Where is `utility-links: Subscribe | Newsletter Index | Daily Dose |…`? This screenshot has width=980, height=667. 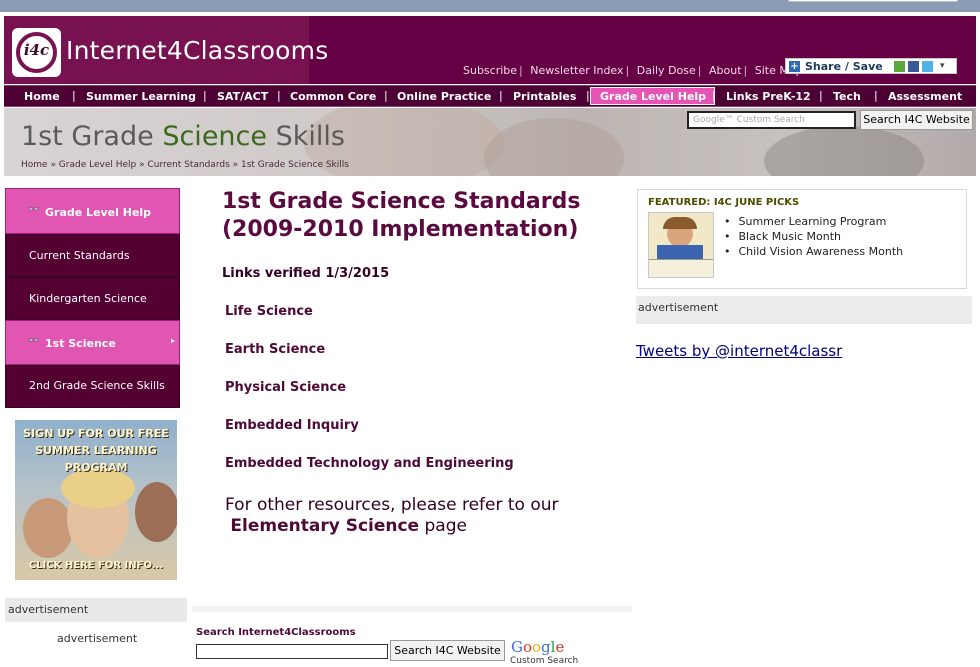 utility-links: Subscribe | Newsletter Index | Daily Dose |… is located at coordinates (633, 70).